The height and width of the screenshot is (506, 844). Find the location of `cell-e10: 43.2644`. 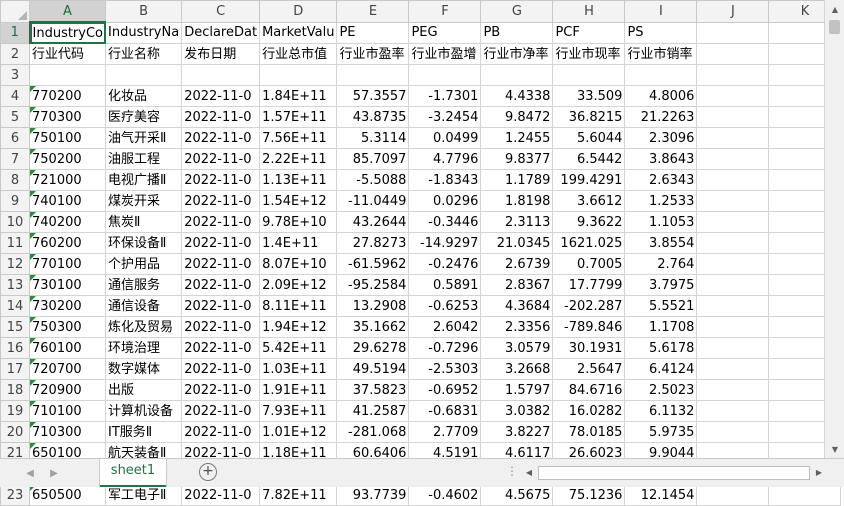

cell-e10: 43.2644 is located at coordinates (373, 222).